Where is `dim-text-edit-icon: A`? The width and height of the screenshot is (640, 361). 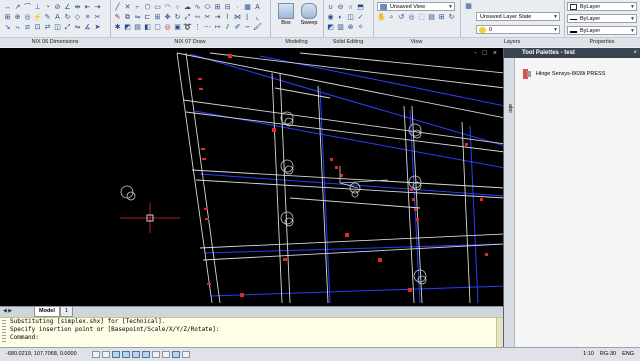
dim-text-edit-icon: A is located at coordinates (57, 17).